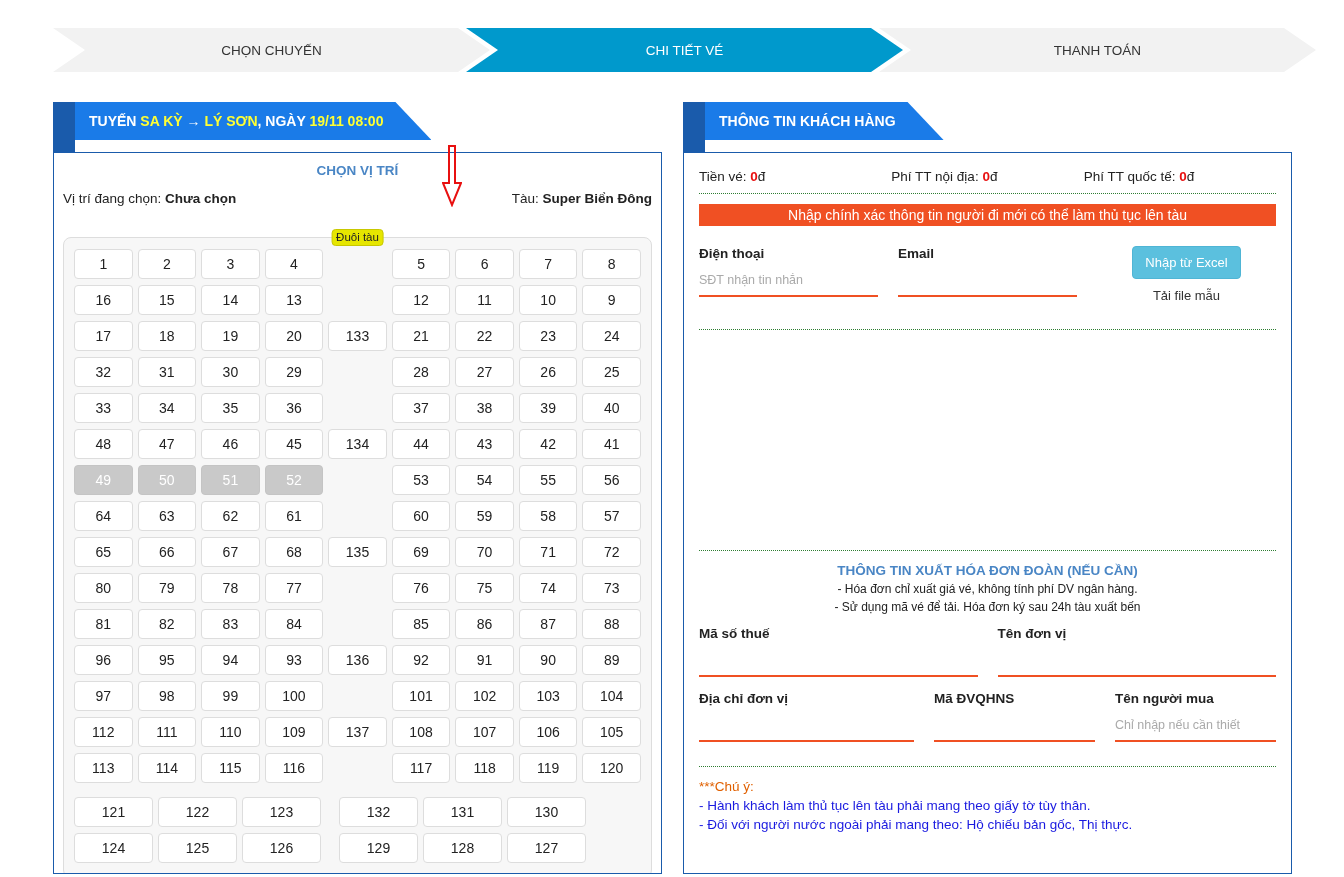 This screenshot has height=877, width=1344. I want to click on seat-button: 109, so click(294, 732).